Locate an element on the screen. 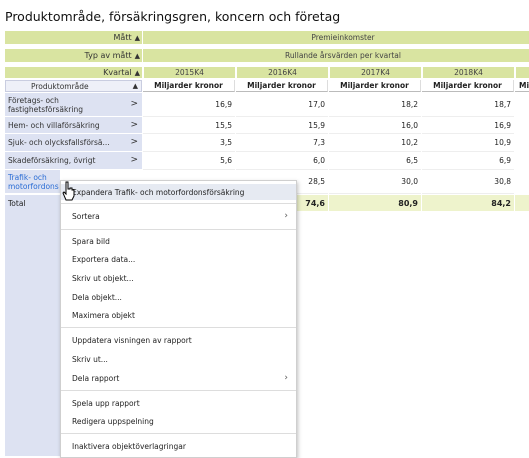 This screenshot has height=458, width=529. menu-item-maximize: Maximera objekt is located at coordinates (178, 315).